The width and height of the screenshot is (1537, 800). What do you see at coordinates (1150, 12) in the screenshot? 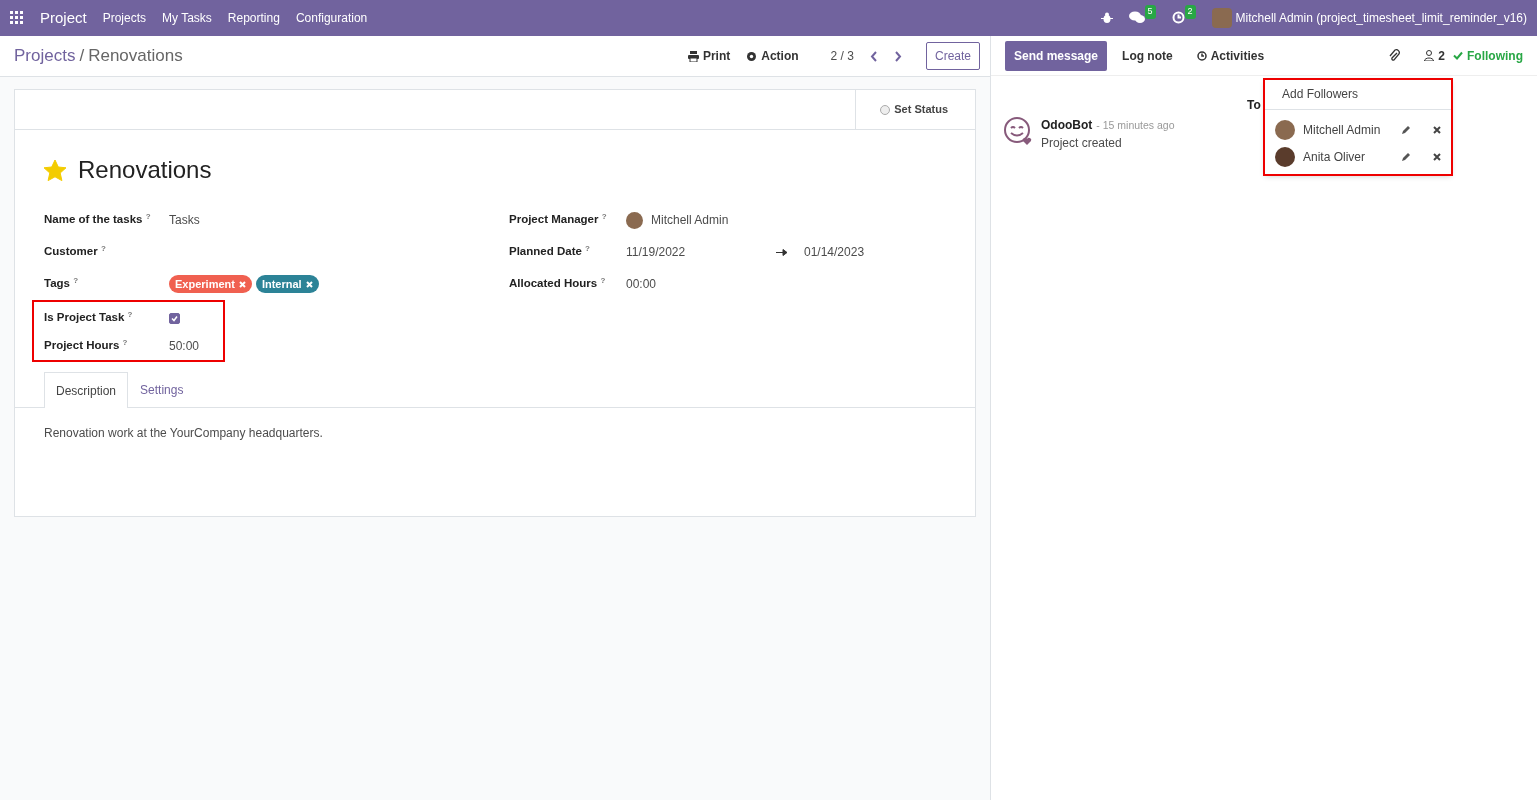
I see `message-count: 5` at bounding box center [1150, 12].